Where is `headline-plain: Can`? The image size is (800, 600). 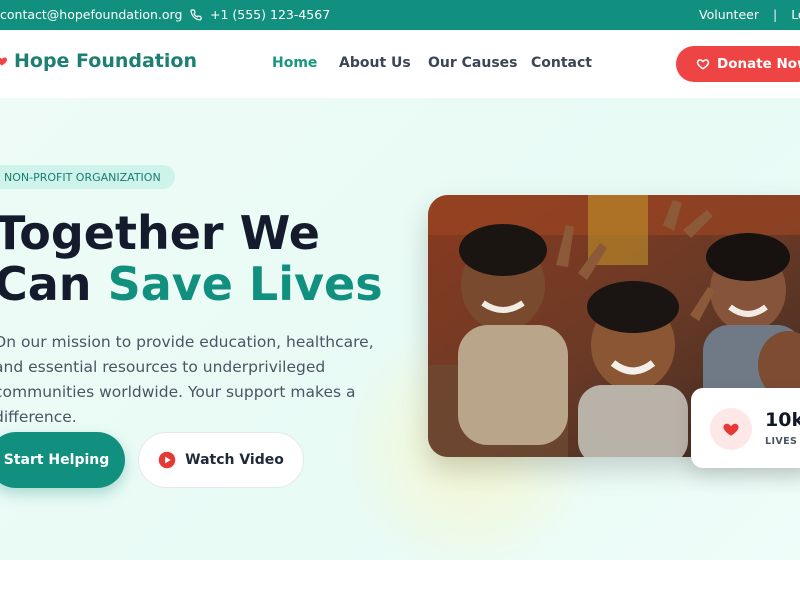 headline-plain: Can is located at coordinates (54, 284).